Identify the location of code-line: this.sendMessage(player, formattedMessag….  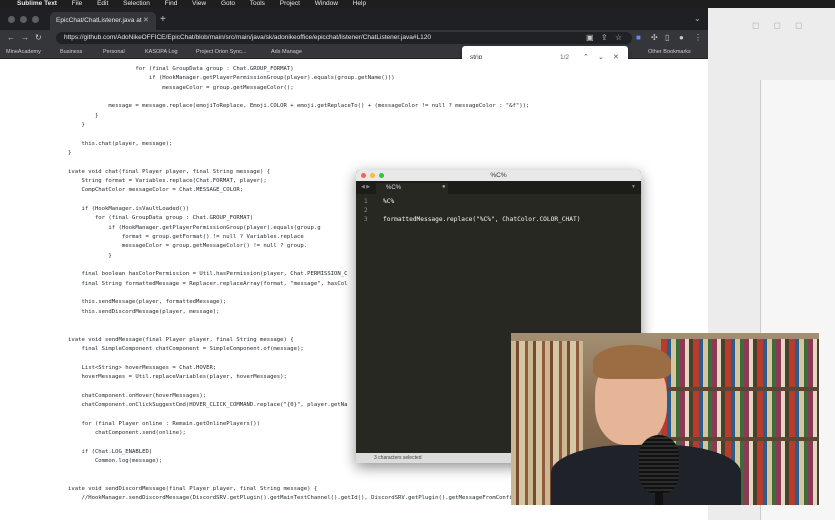
(147, 302).